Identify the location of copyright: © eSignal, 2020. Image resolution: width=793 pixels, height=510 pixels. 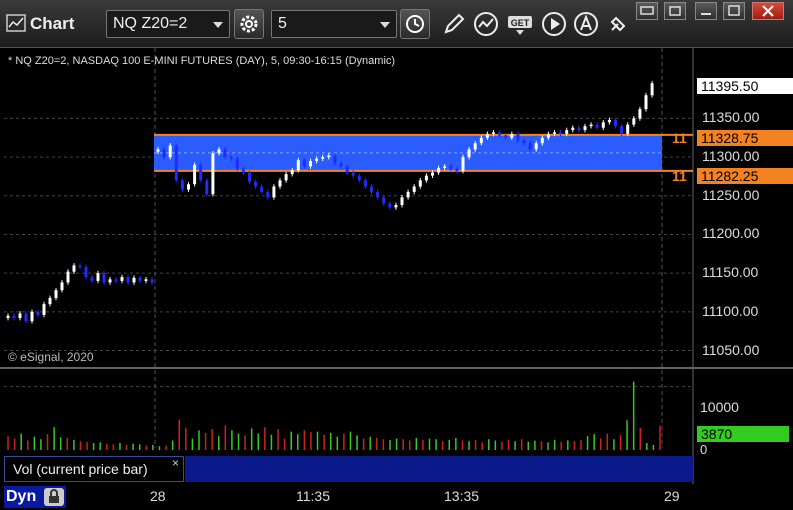
(51, 357).